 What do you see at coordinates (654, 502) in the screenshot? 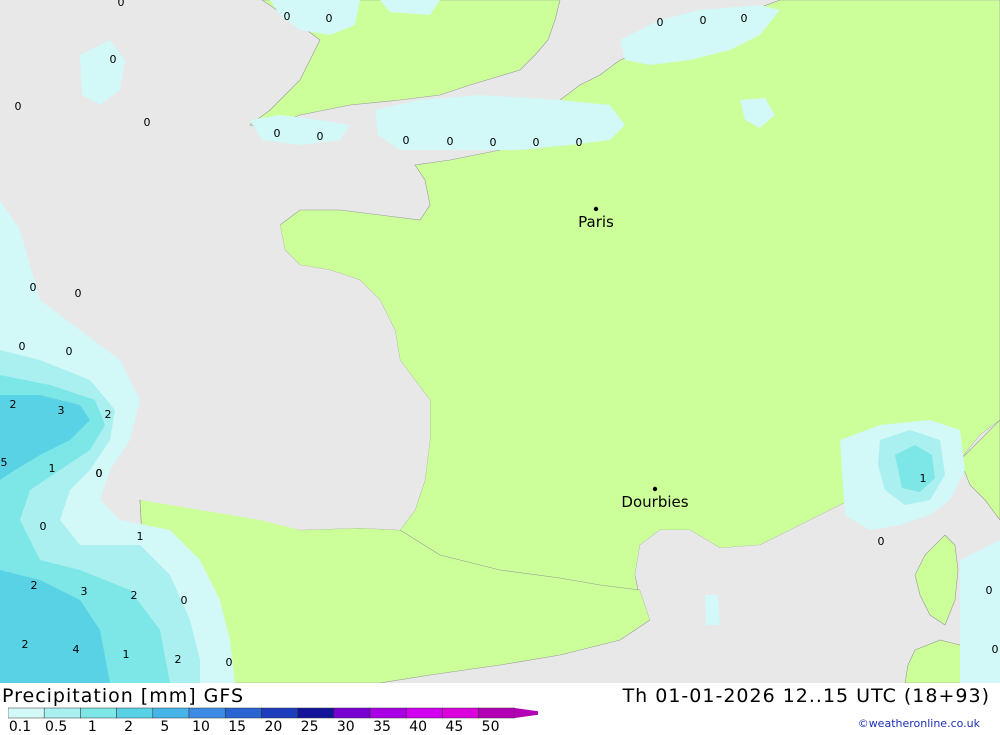
I see `city-label-dourbies: Dourbies` at bounding box center [654, 502].